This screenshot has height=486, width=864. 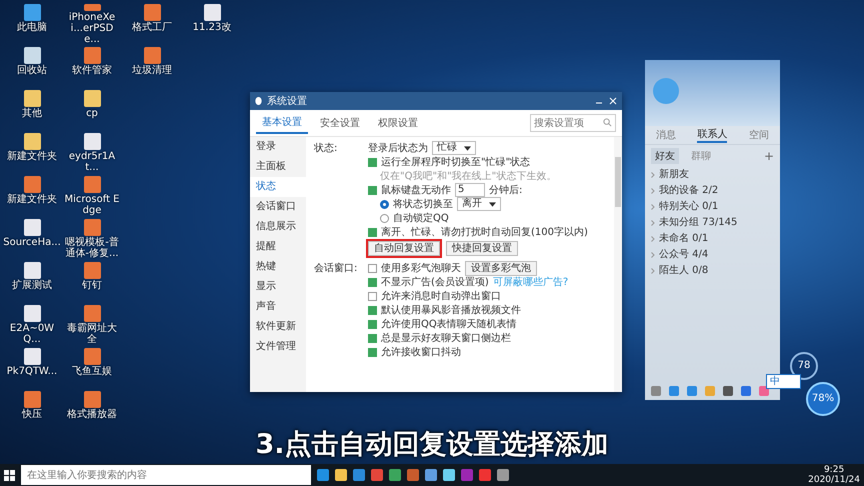 I want to click on desktop-icon-label: 此电脑, so click(x=32, y=27).